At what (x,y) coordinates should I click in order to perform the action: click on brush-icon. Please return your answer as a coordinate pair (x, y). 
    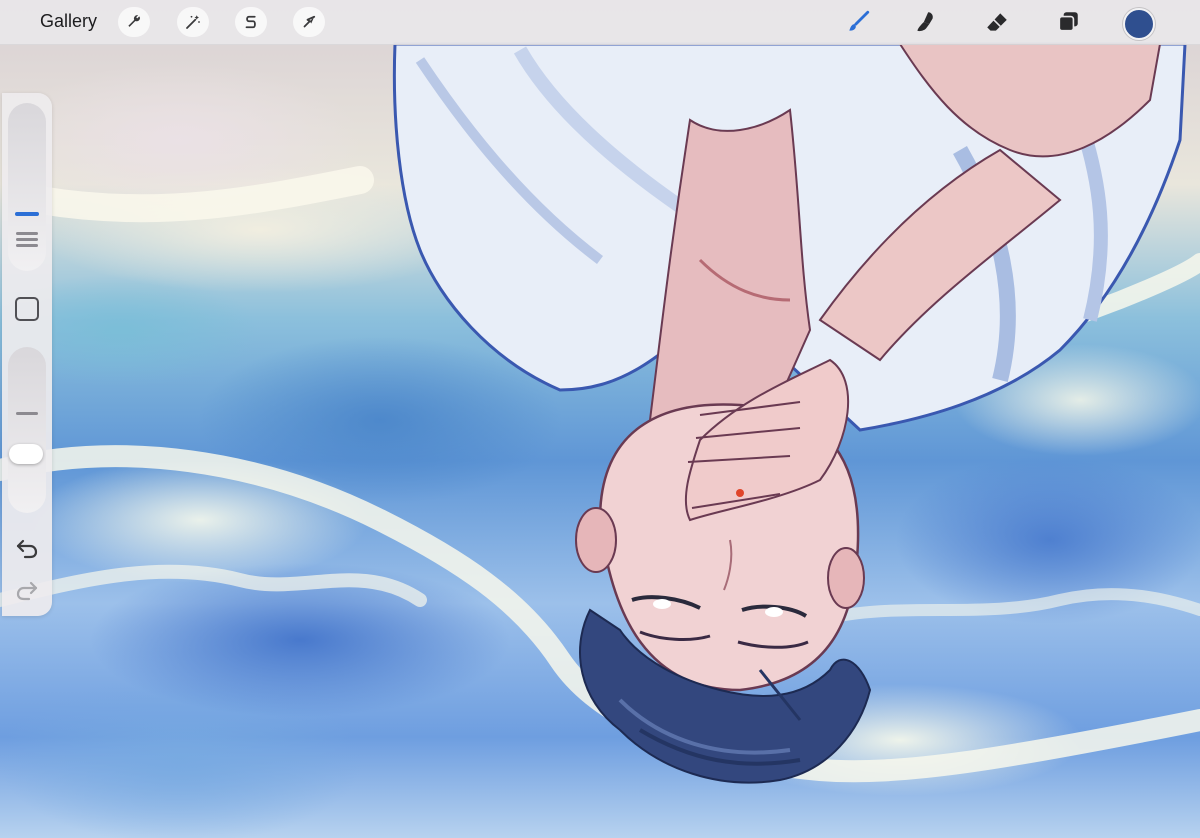
    Looking at the image, I should click on (859, 20).